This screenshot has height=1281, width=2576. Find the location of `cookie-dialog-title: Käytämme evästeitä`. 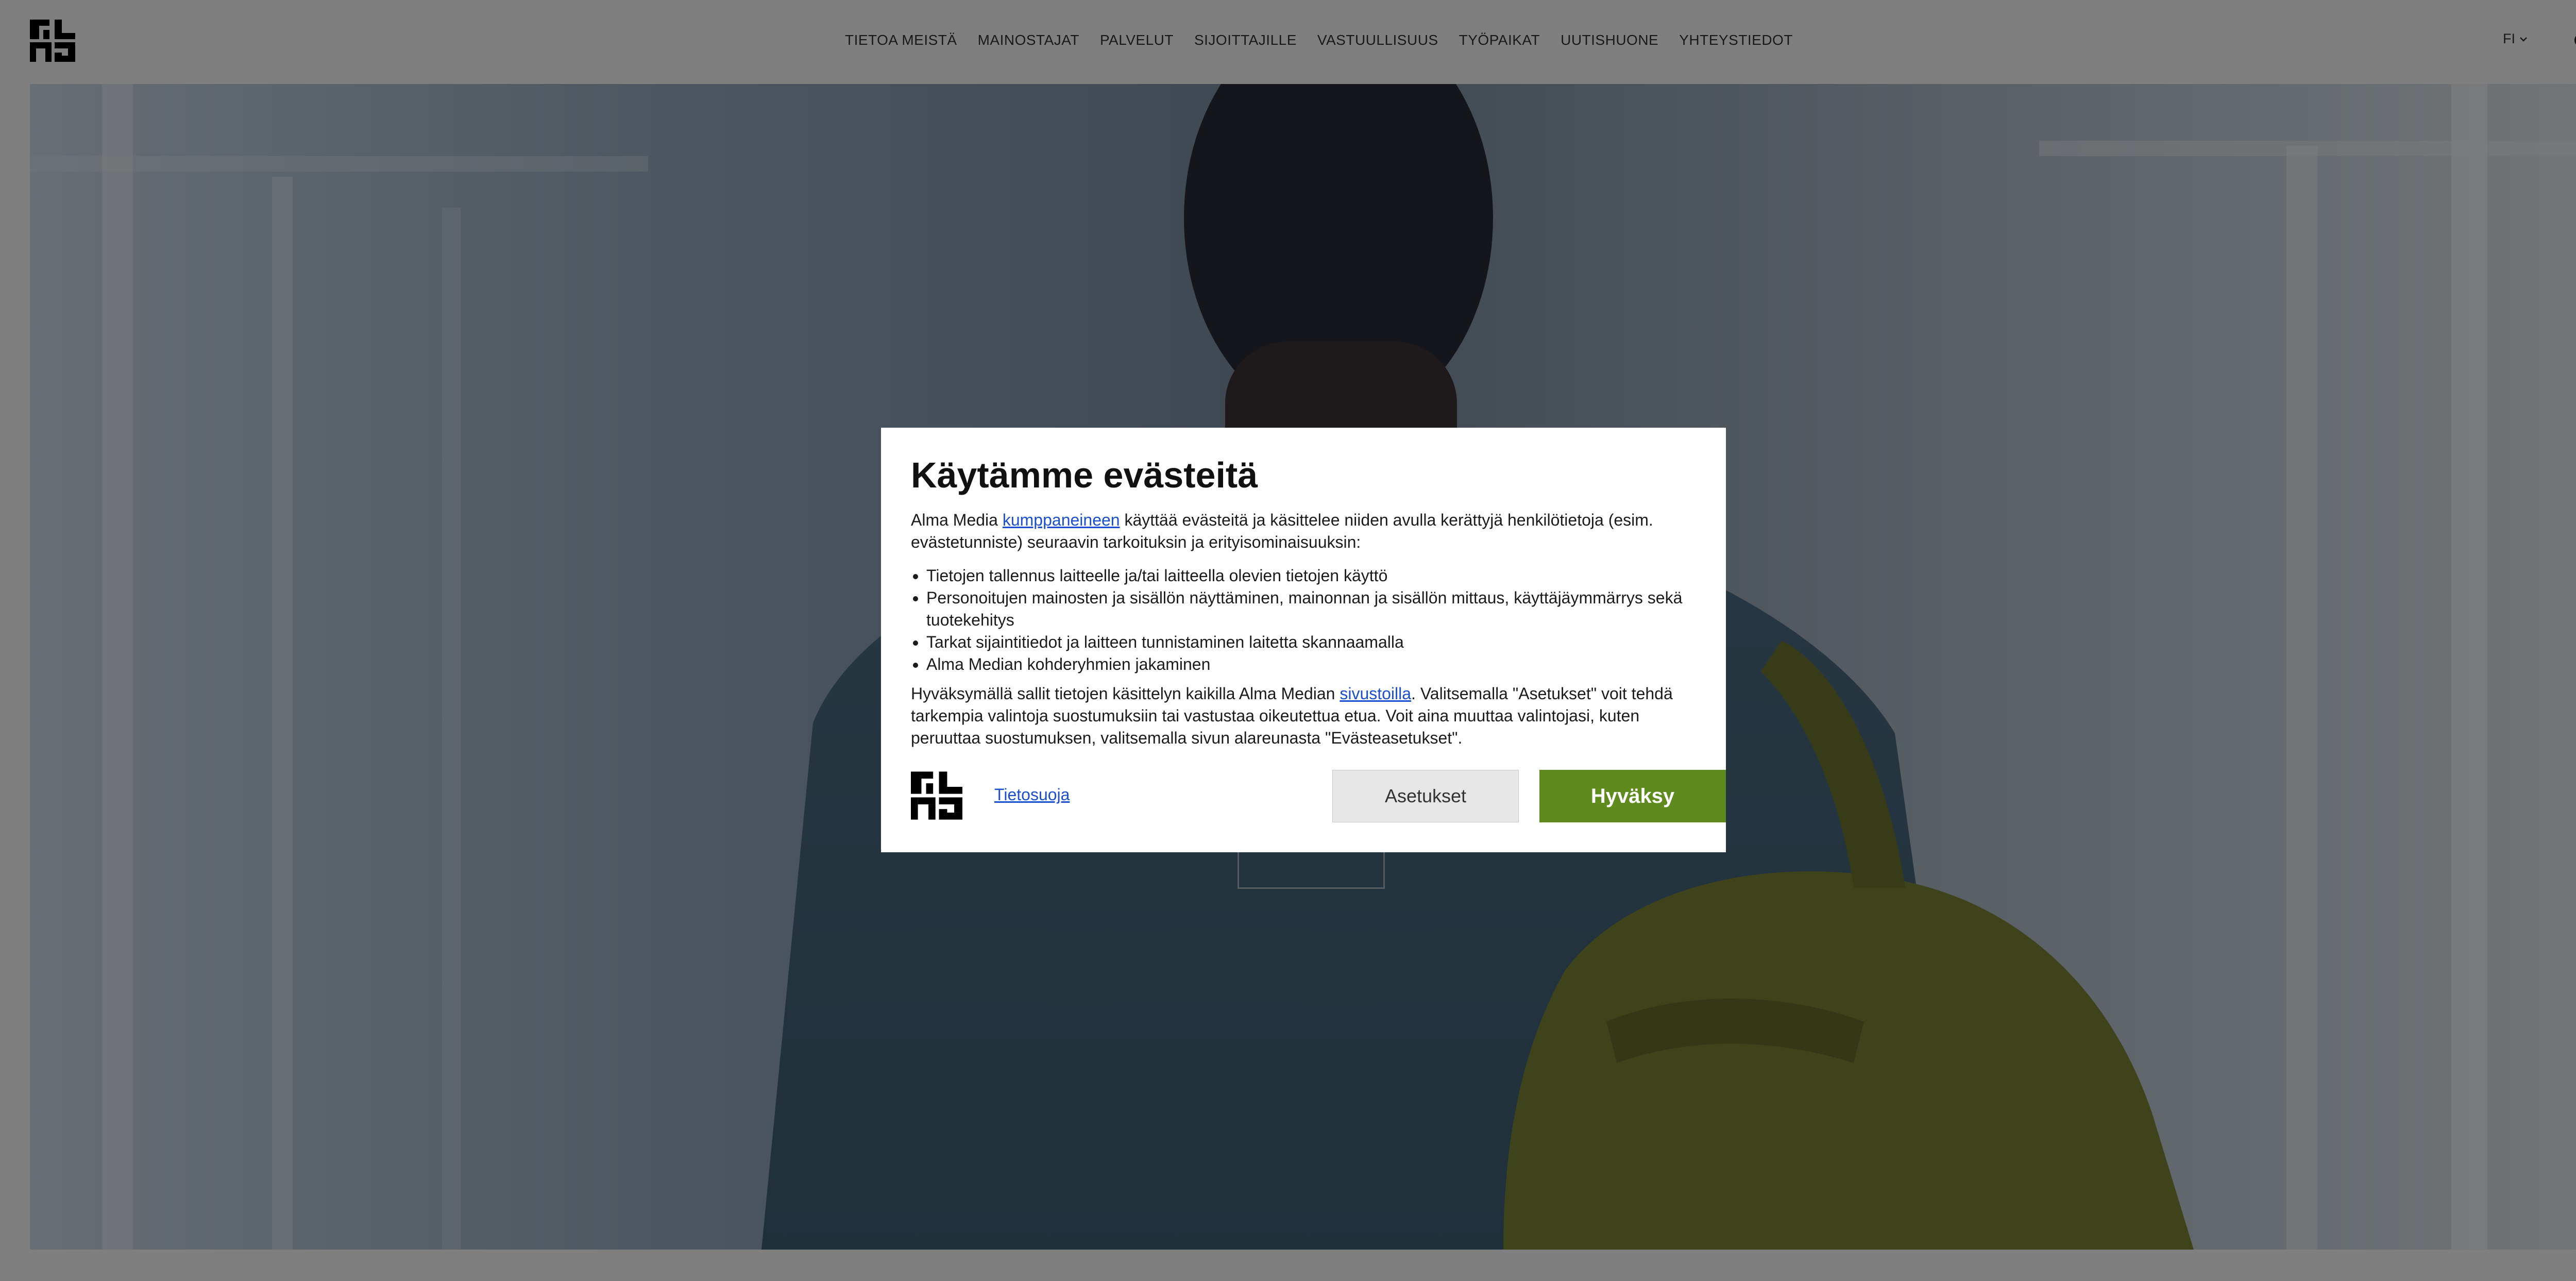

cookie-dialog-title: Käytämme evästeitä is located at coordinates (1084, 475).